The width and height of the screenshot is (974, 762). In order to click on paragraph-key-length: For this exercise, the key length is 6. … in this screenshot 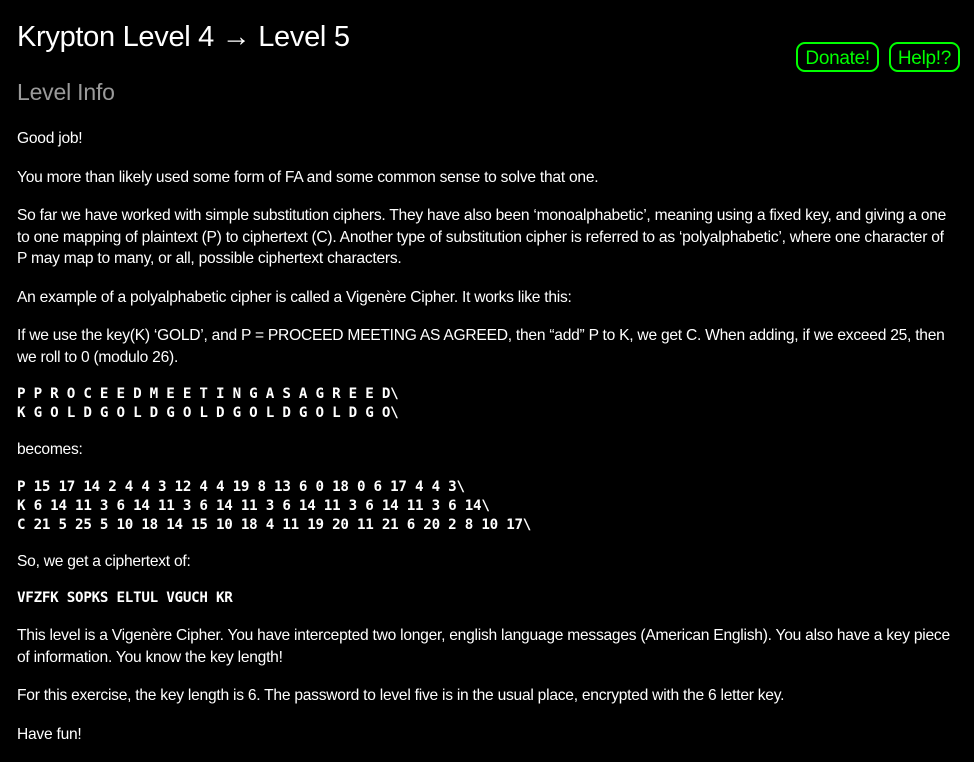, I will do `click(401, 695)`.